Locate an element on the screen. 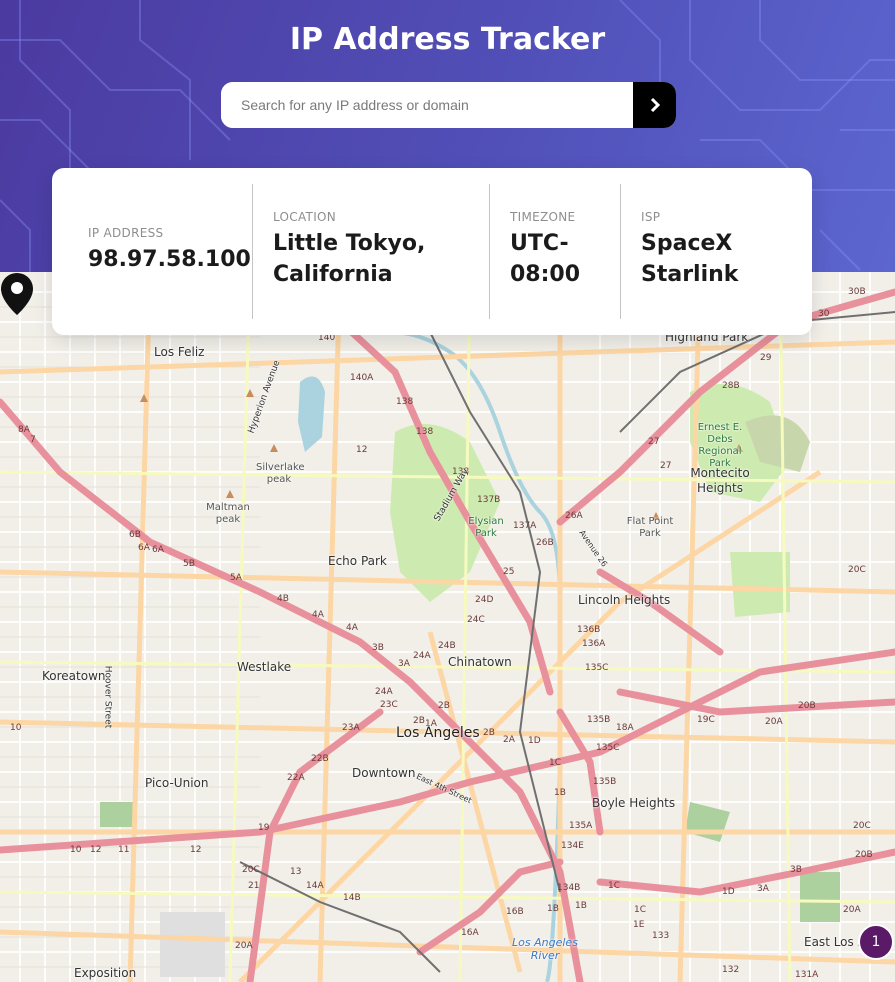 Image resolution: width=895 pixels, height=982 pixels. isp-label: ISP is located at coordinates (651, 217).